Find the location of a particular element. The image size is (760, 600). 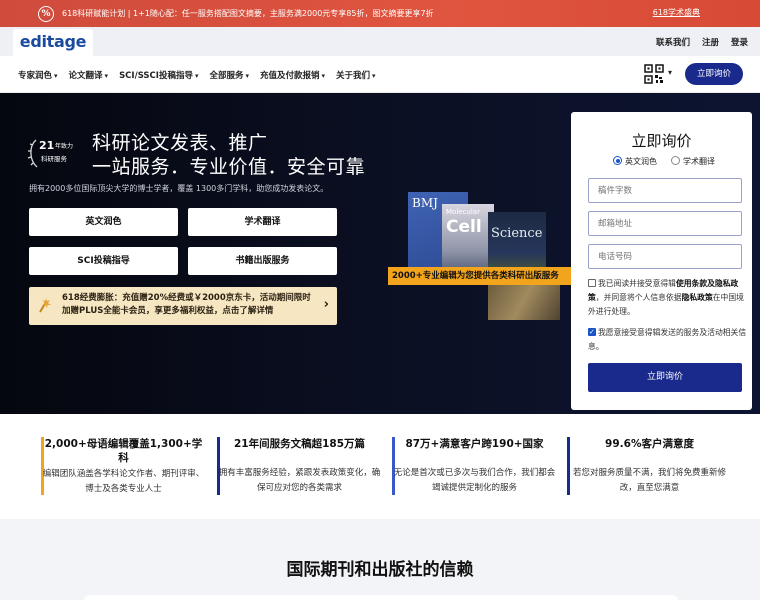

stat-title: 87万+满意客户跨190+国家 is located at coordinates (474, 444).